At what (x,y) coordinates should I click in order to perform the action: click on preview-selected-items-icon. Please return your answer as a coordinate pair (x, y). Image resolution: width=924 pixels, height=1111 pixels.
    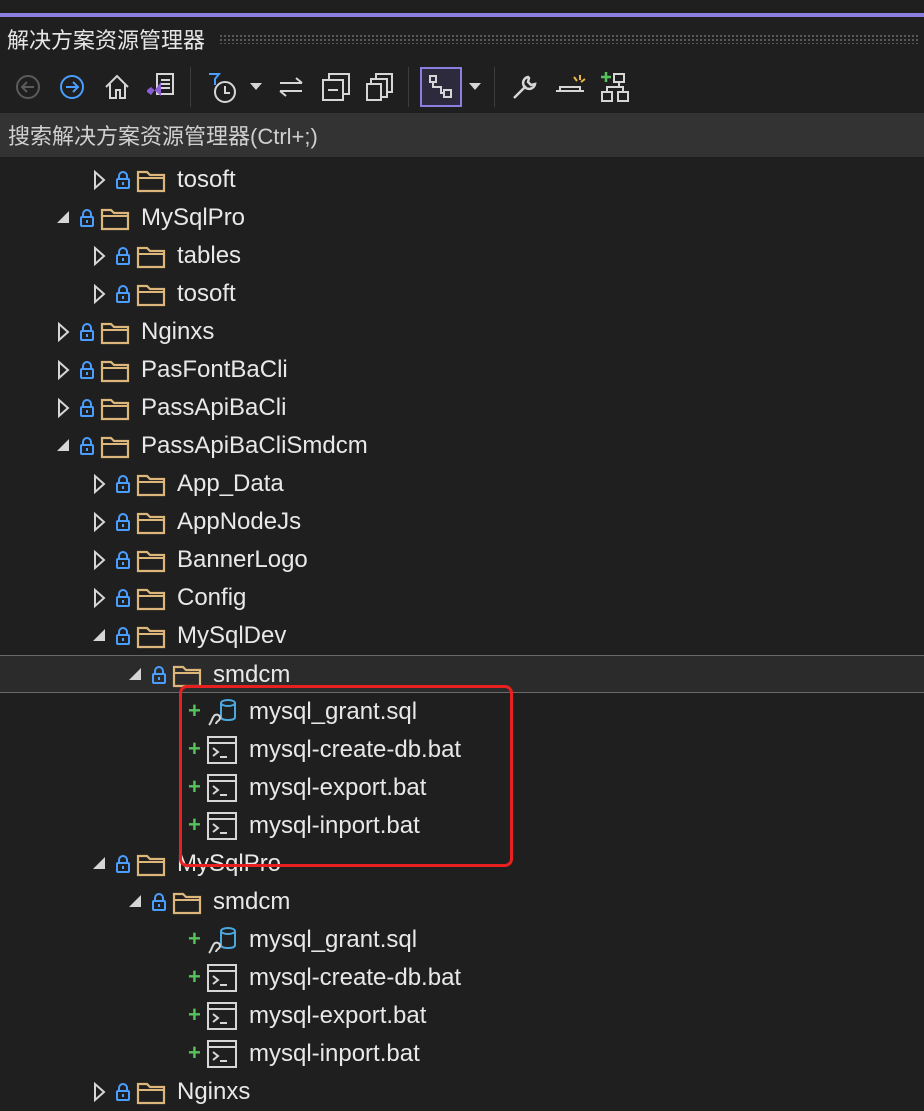
    Looking at the image, I should click on (440, 86).